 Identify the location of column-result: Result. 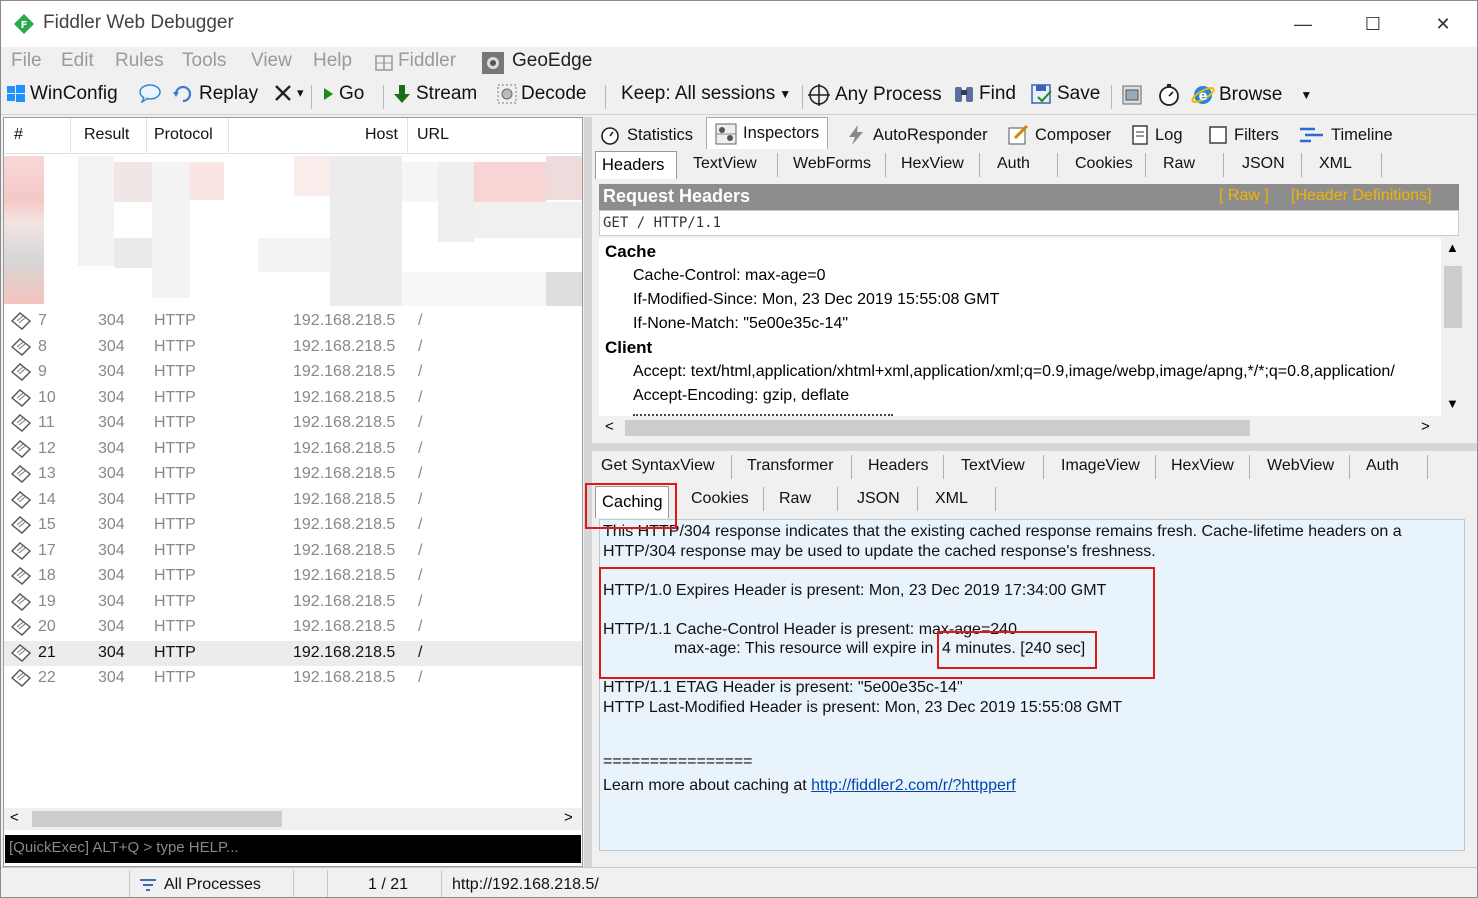
(106, 135).